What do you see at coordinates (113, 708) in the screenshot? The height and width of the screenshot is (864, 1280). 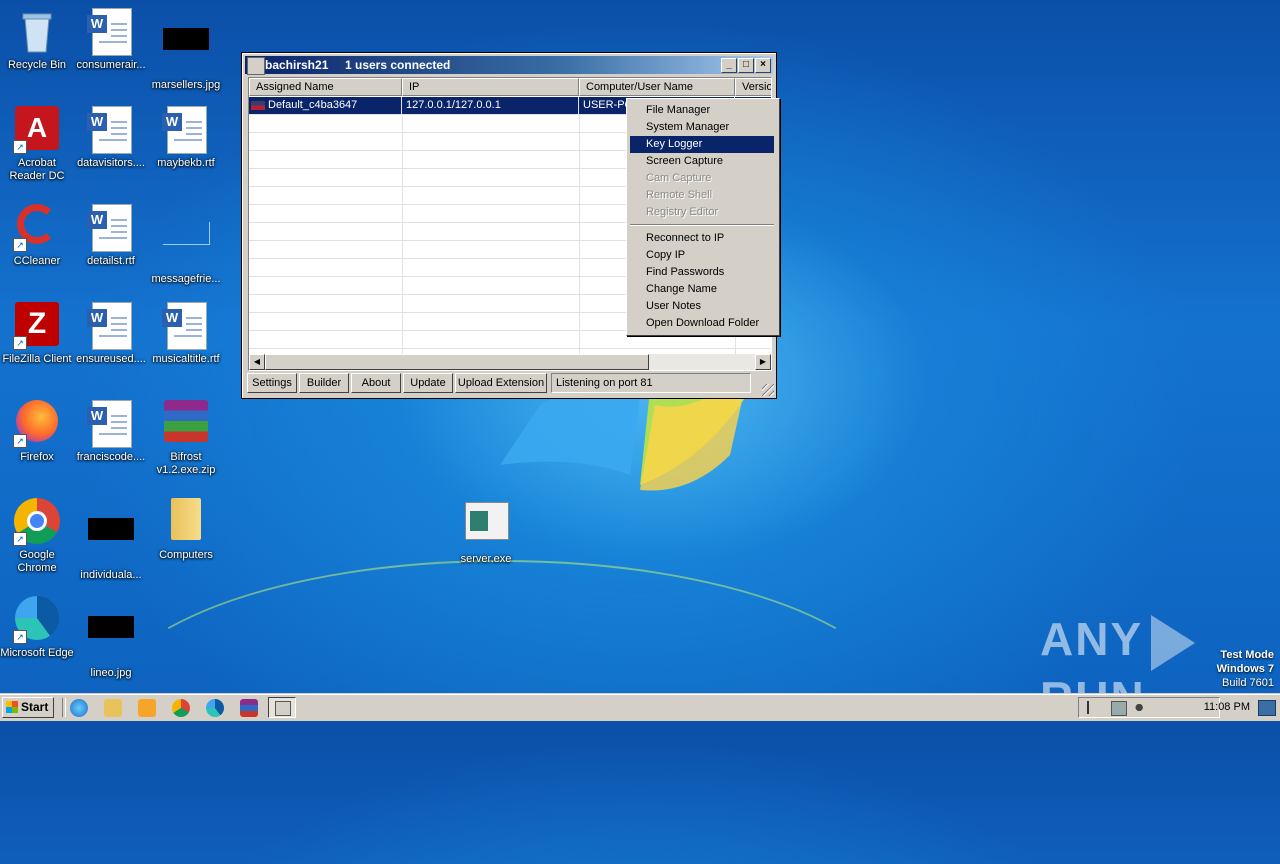 I see `explorer-folder-icon` at bounding box center [113, 708].